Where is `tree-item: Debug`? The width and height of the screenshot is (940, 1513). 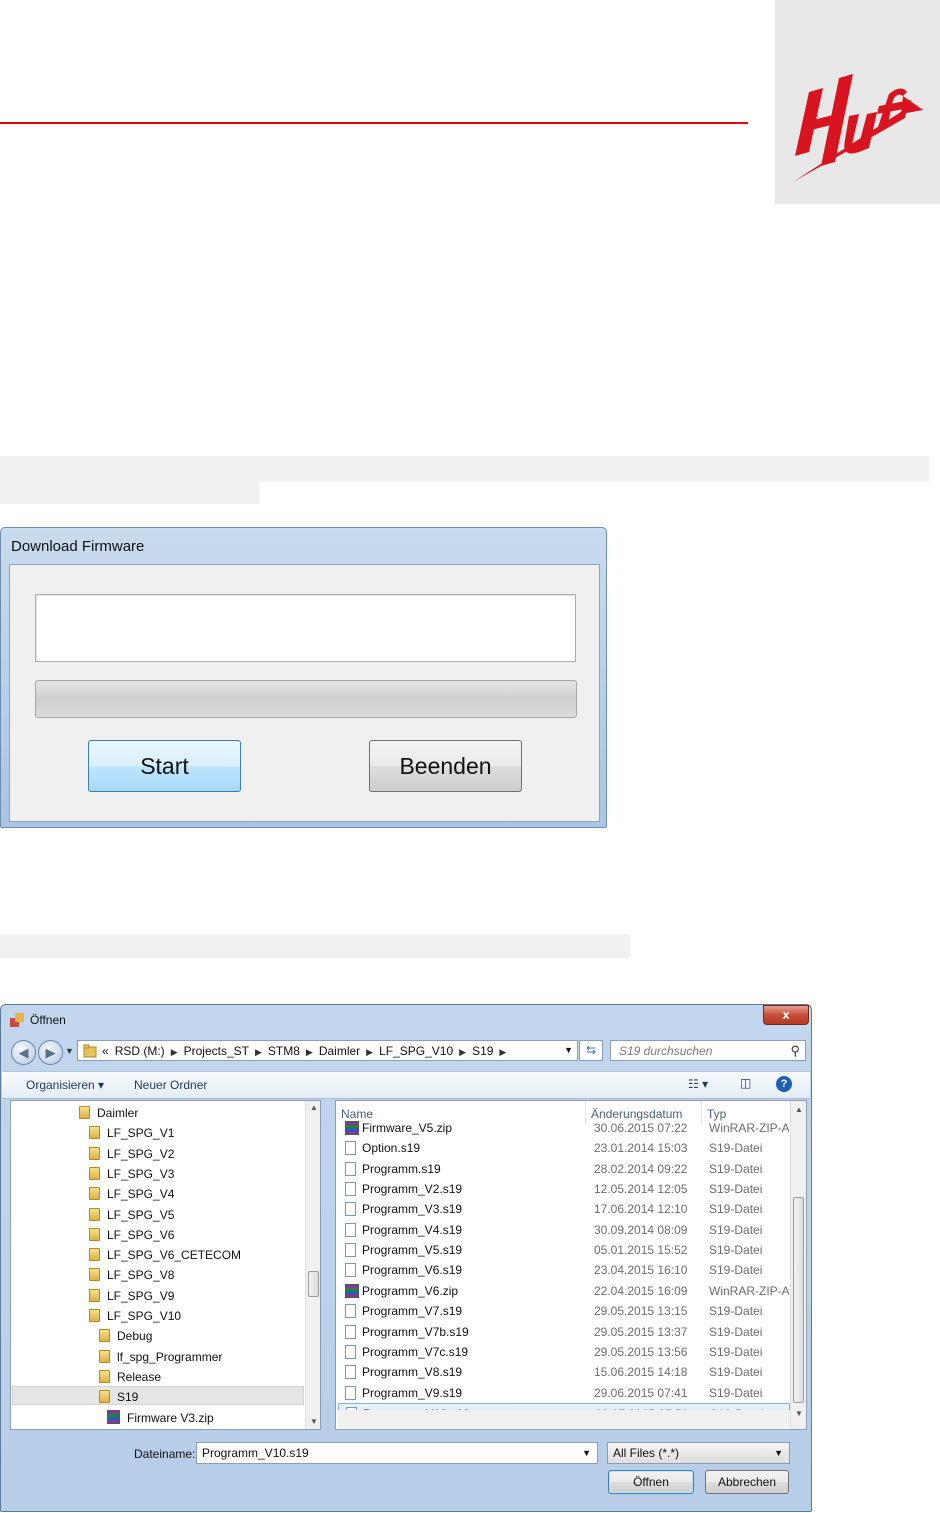
tree-item: Debug is located at coordinates (125, 1336).